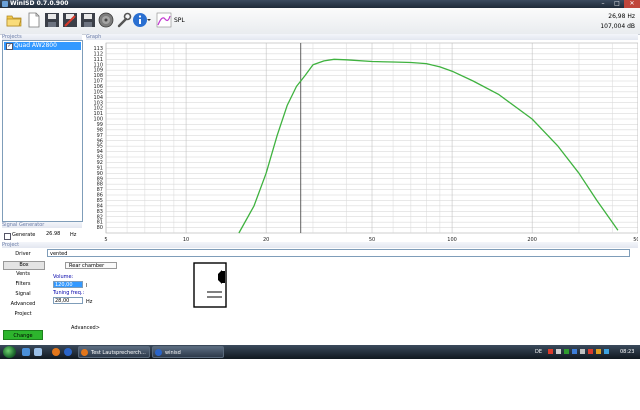 The width and height of the screenshot is (640, 410). I want to click on y-tick-label: 101, so click(98, 114).